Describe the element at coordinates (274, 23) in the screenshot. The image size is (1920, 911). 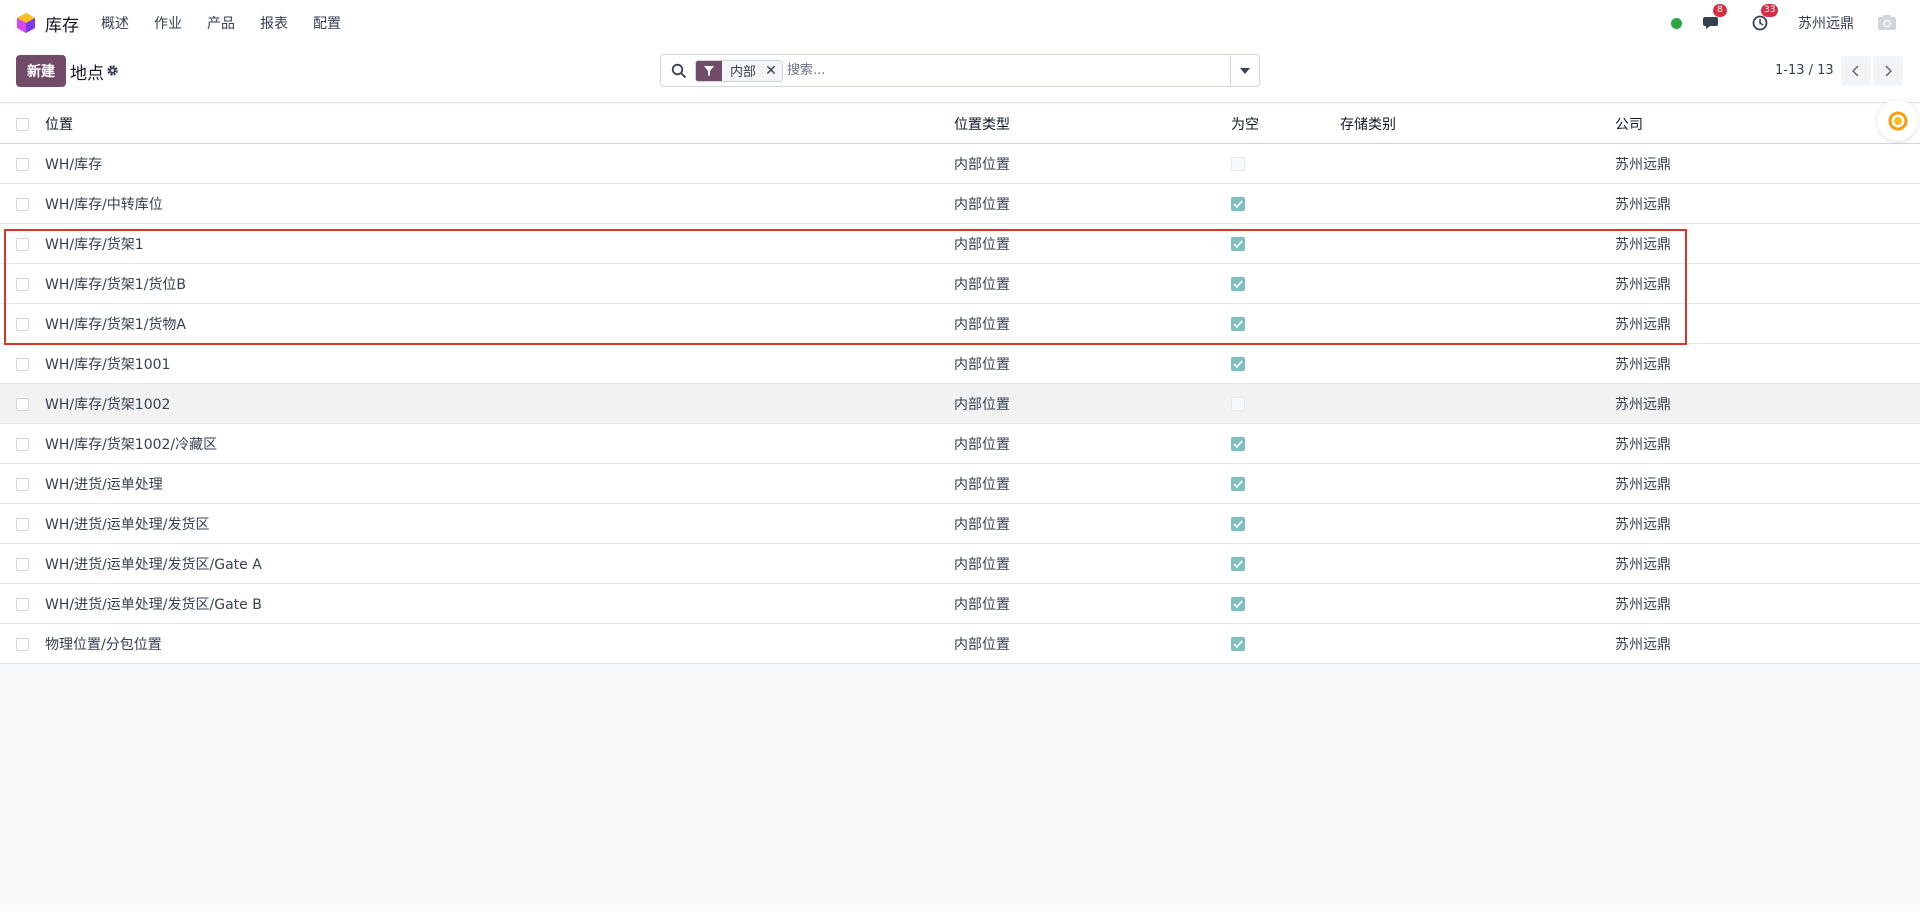
I see `menu-reporting: 报表` at that location.